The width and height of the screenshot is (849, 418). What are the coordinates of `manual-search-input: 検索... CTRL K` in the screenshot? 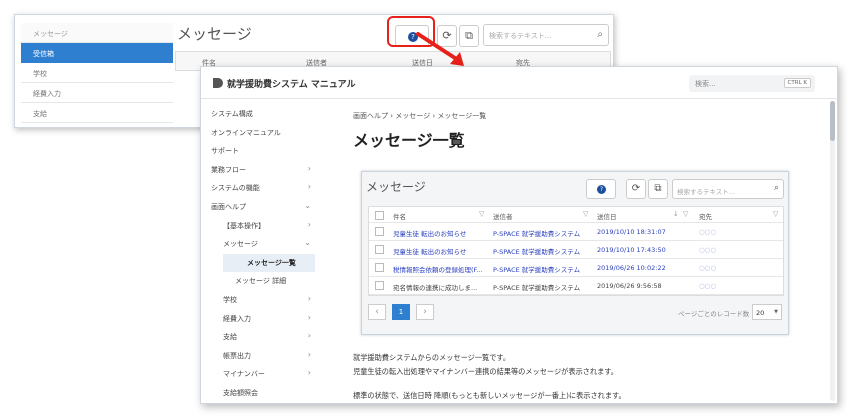 It's located at (752, 83).